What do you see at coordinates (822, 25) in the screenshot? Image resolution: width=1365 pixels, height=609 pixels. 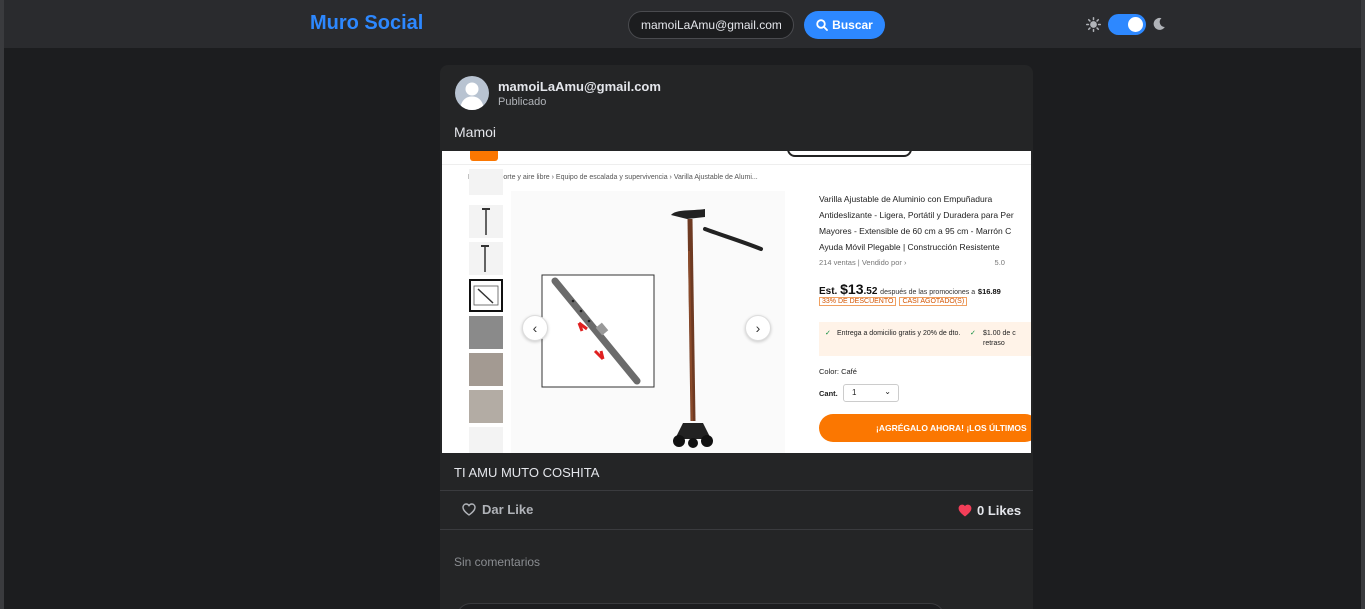 I see `search-icon` at bounding box center [822, 25].